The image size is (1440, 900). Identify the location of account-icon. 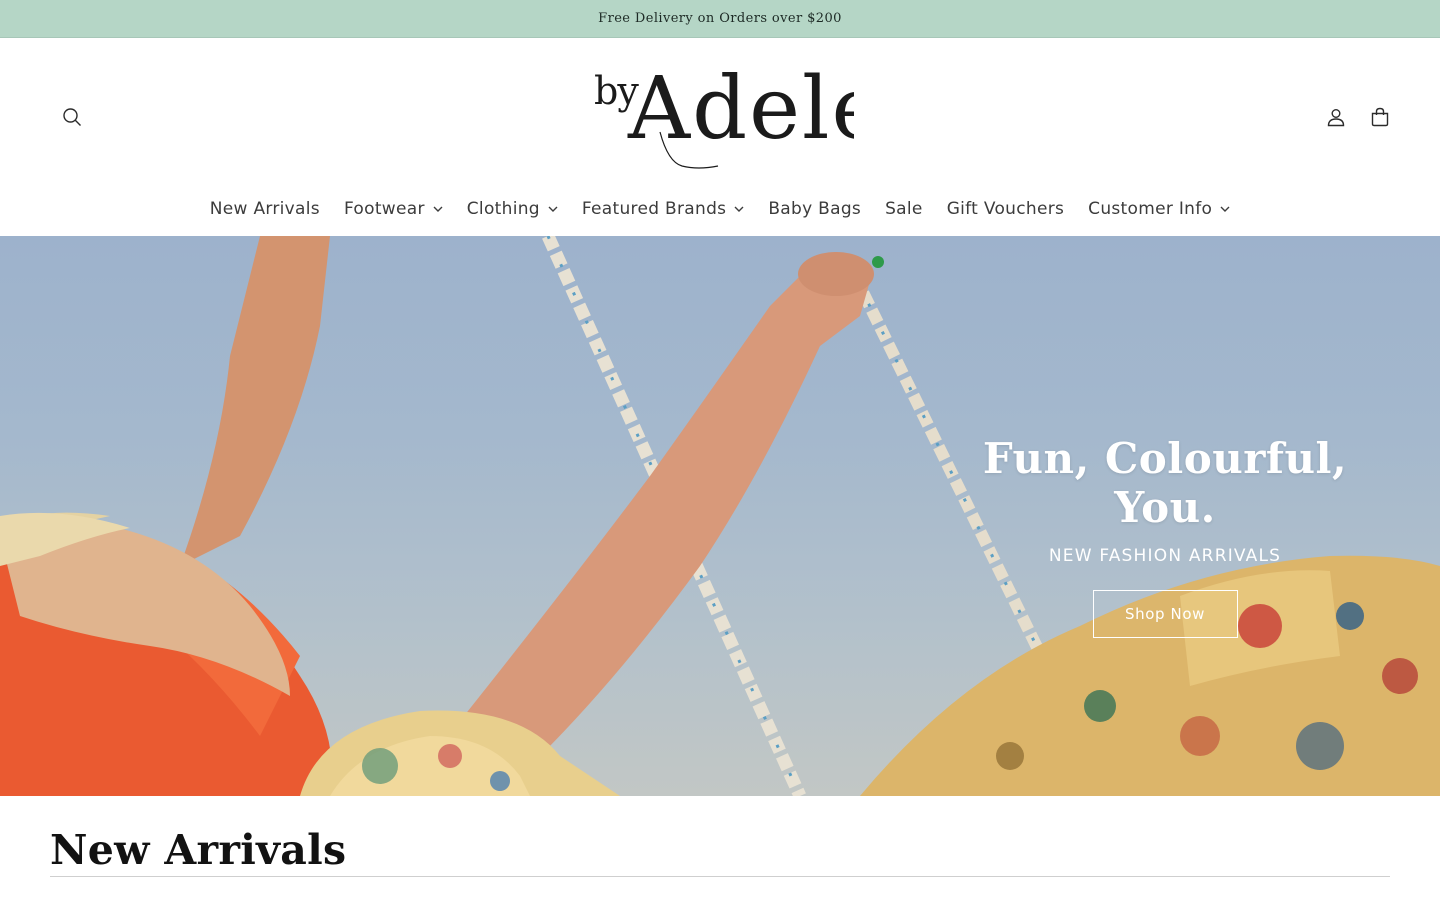
(1336, 118).